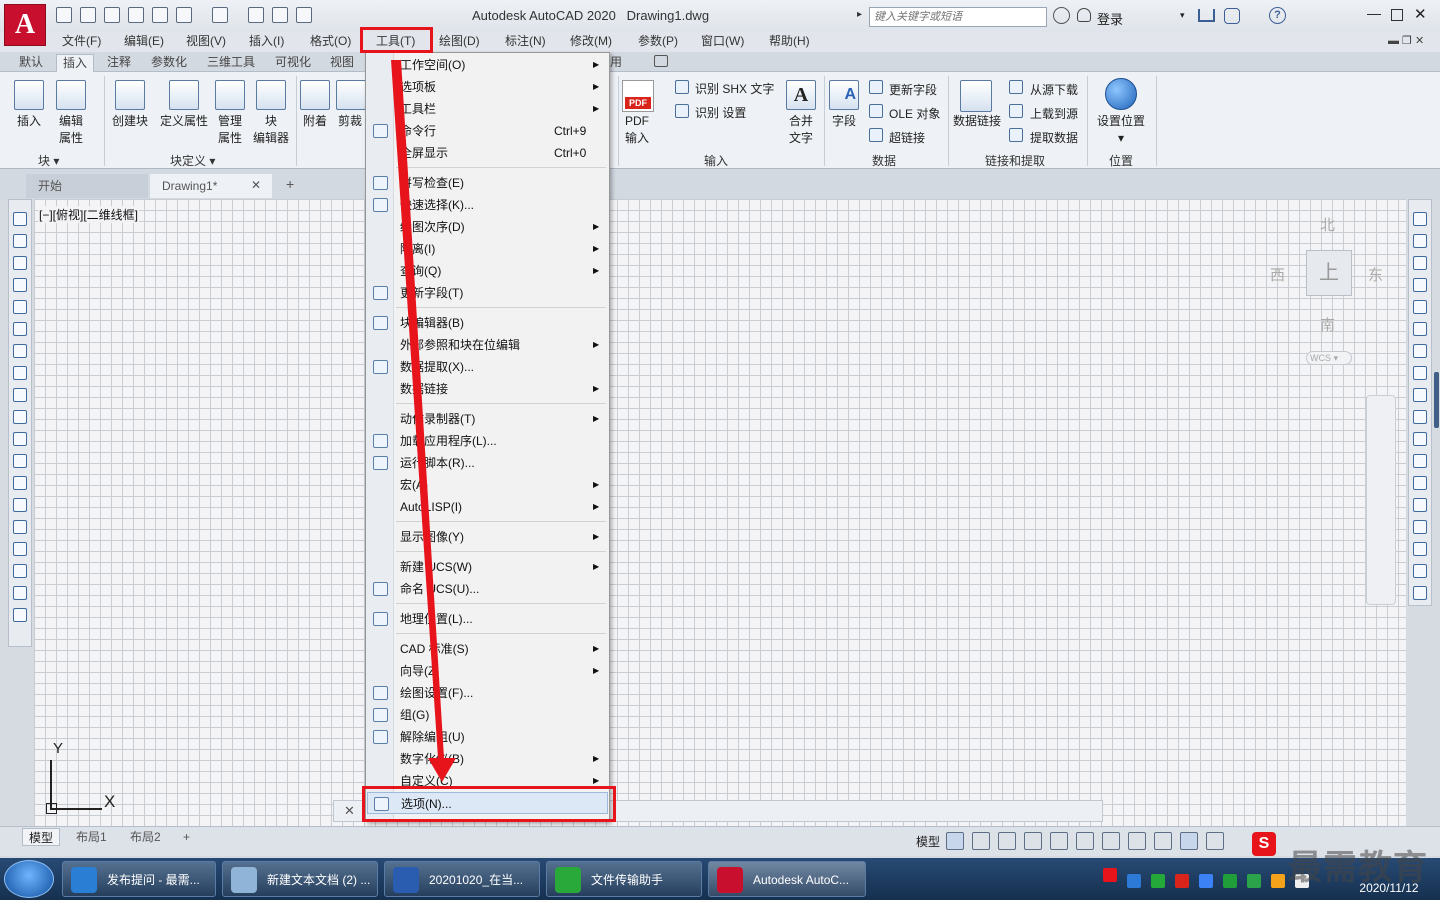 The width and height of the screenshot is (1440, 900). Describe the element at coordinates (487, 759) in the screenshot. I see `menu-item-29: 数字化仪(B) ▶` at that location.